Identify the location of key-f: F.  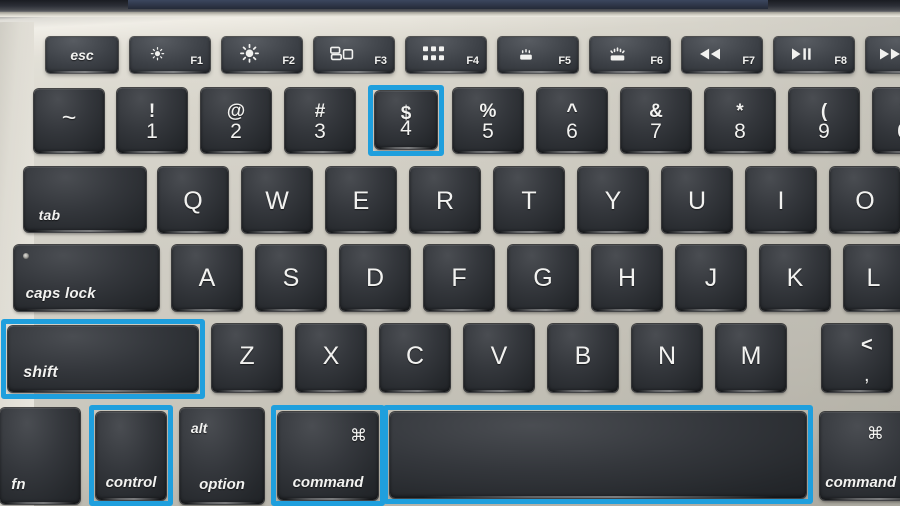
(459, 278).